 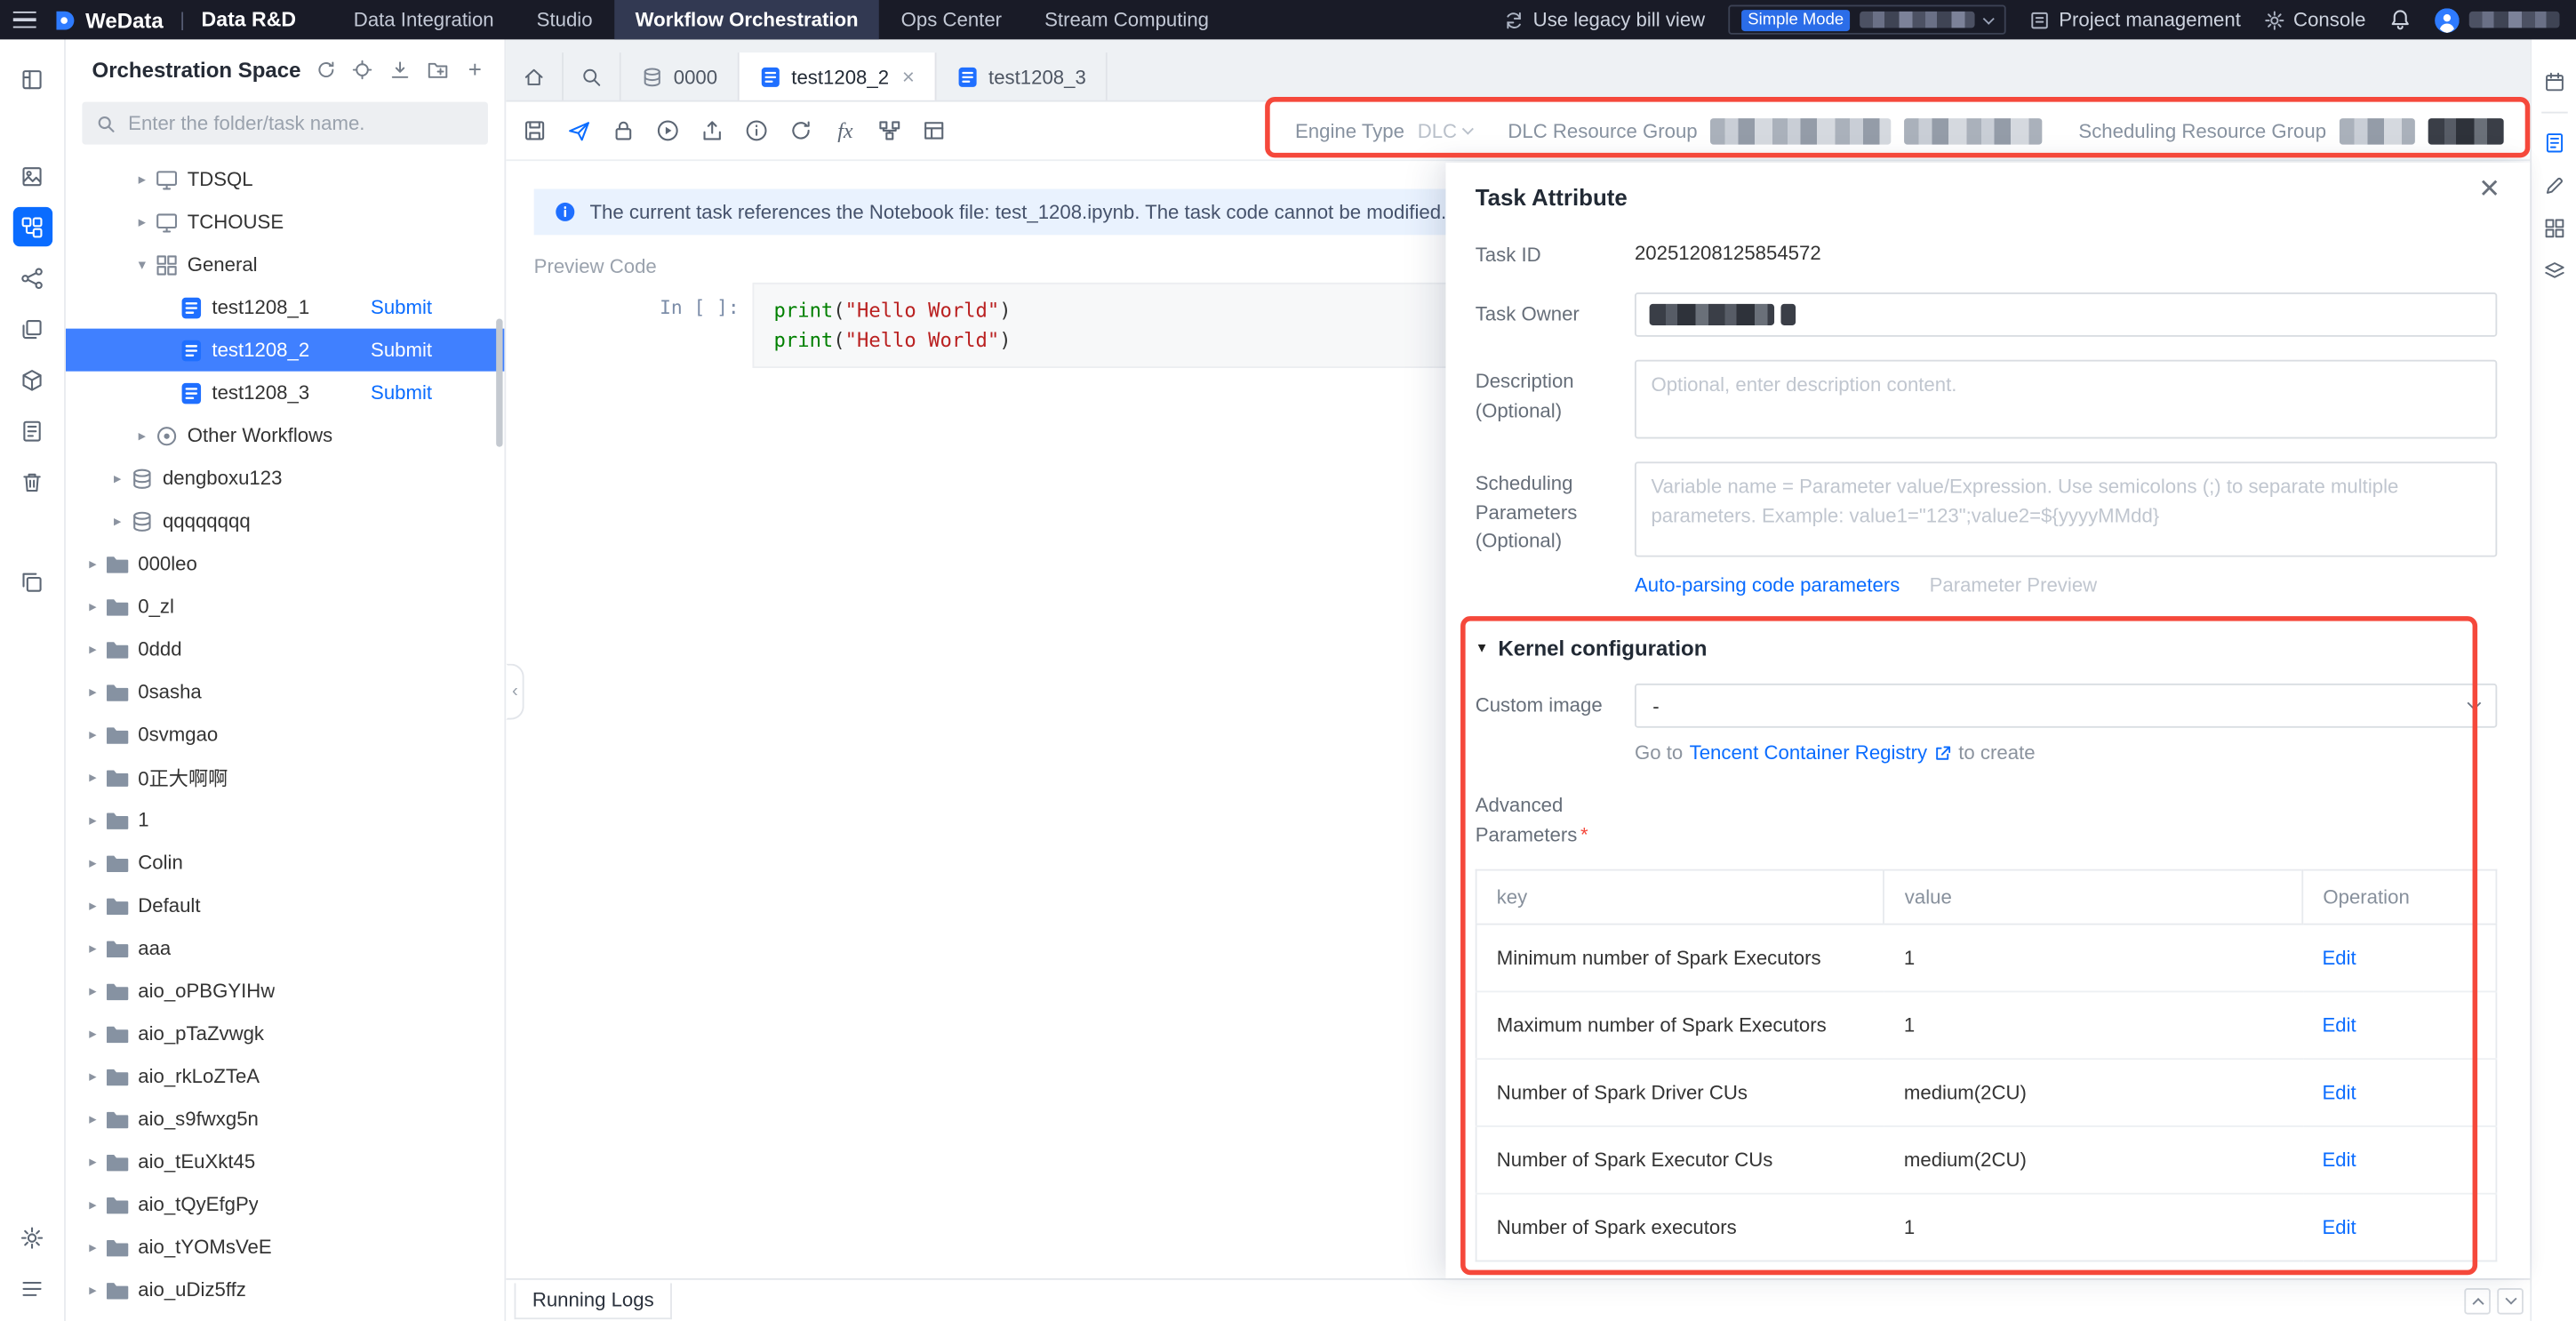 I want to click on chevron-down-icon: ▾, so click(x=142, y=264).